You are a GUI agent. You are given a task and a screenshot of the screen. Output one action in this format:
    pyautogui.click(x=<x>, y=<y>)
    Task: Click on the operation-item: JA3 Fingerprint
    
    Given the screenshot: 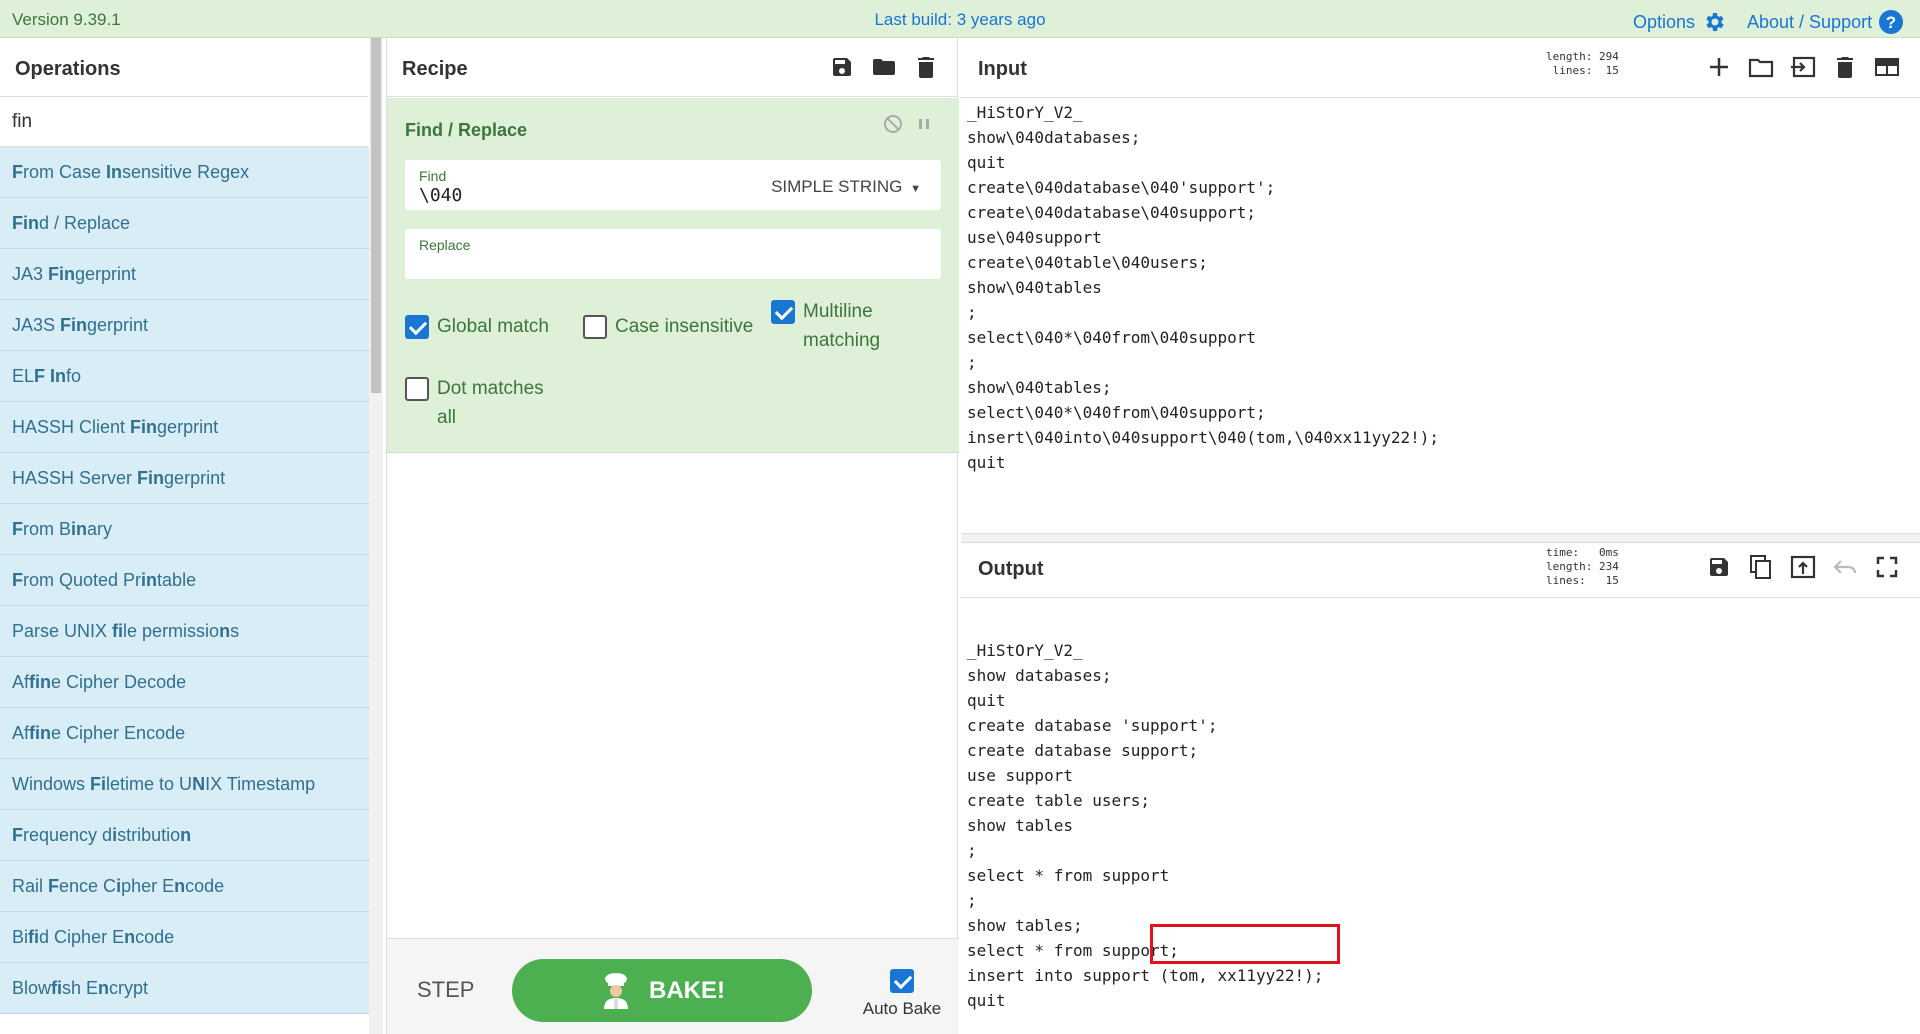 What is the action you would take?
    pyautogui.click(x=184, y=274)
    